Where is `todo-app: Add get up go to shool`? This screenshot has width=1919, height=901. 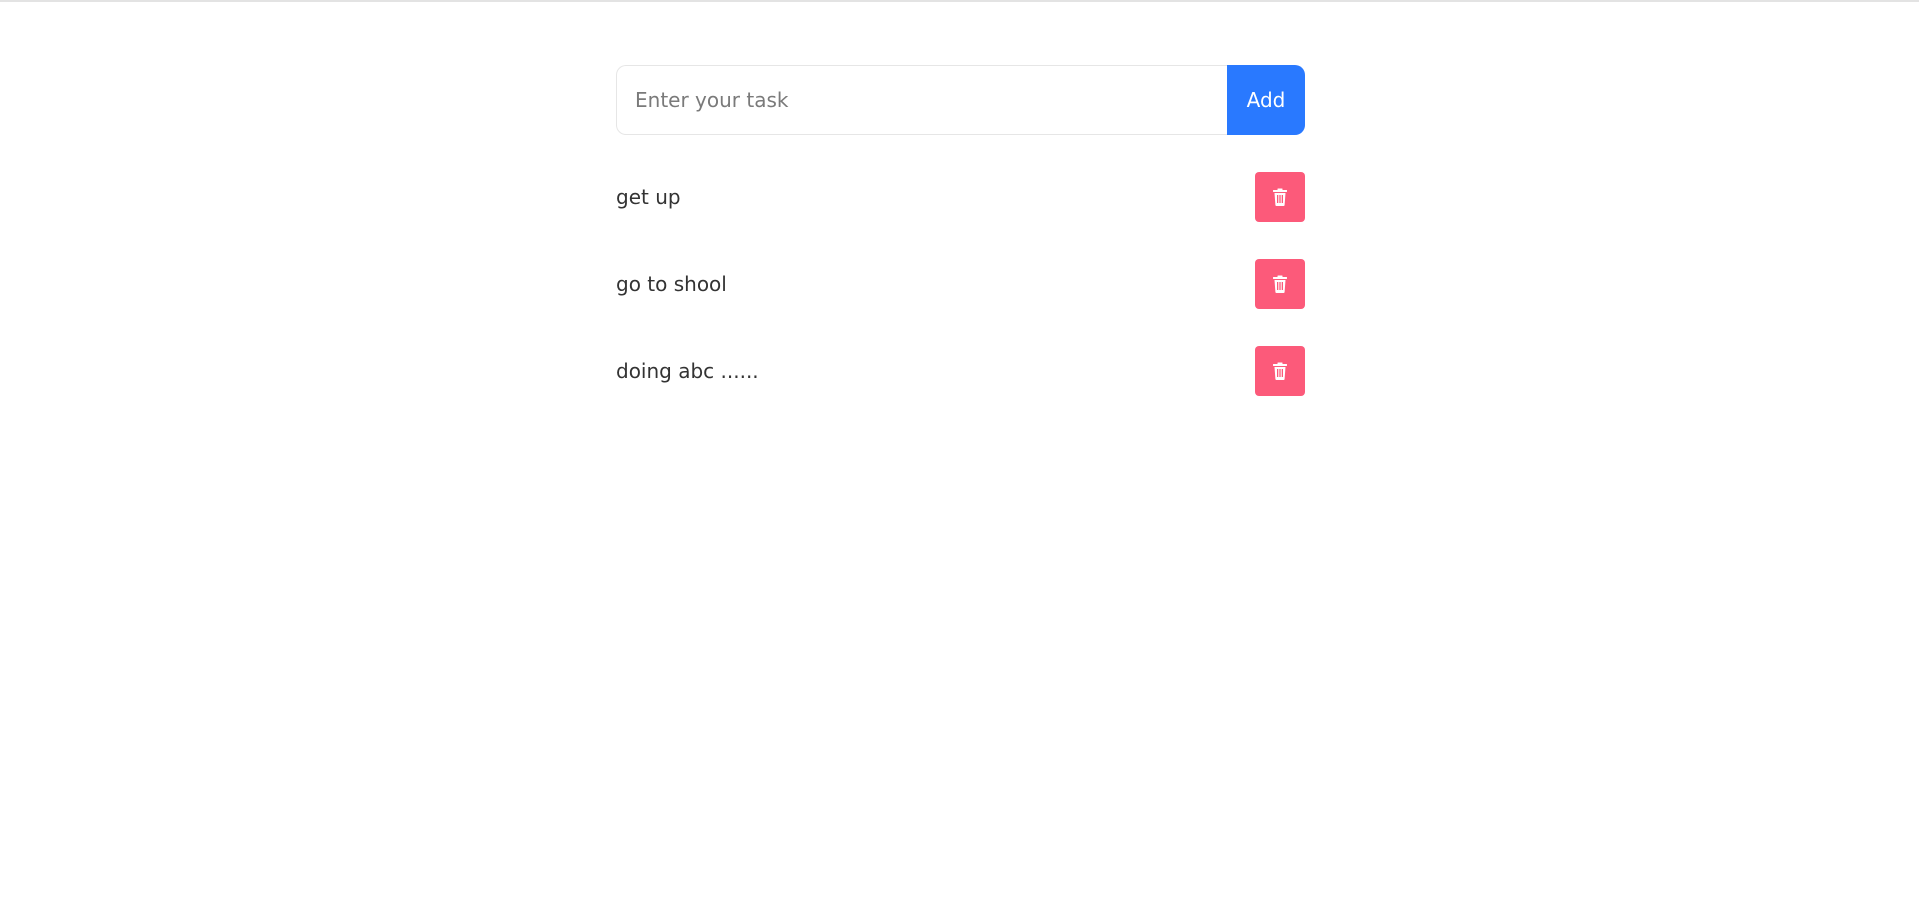 todo-app: Add get up go to shool is located at coordinates (960, 230).